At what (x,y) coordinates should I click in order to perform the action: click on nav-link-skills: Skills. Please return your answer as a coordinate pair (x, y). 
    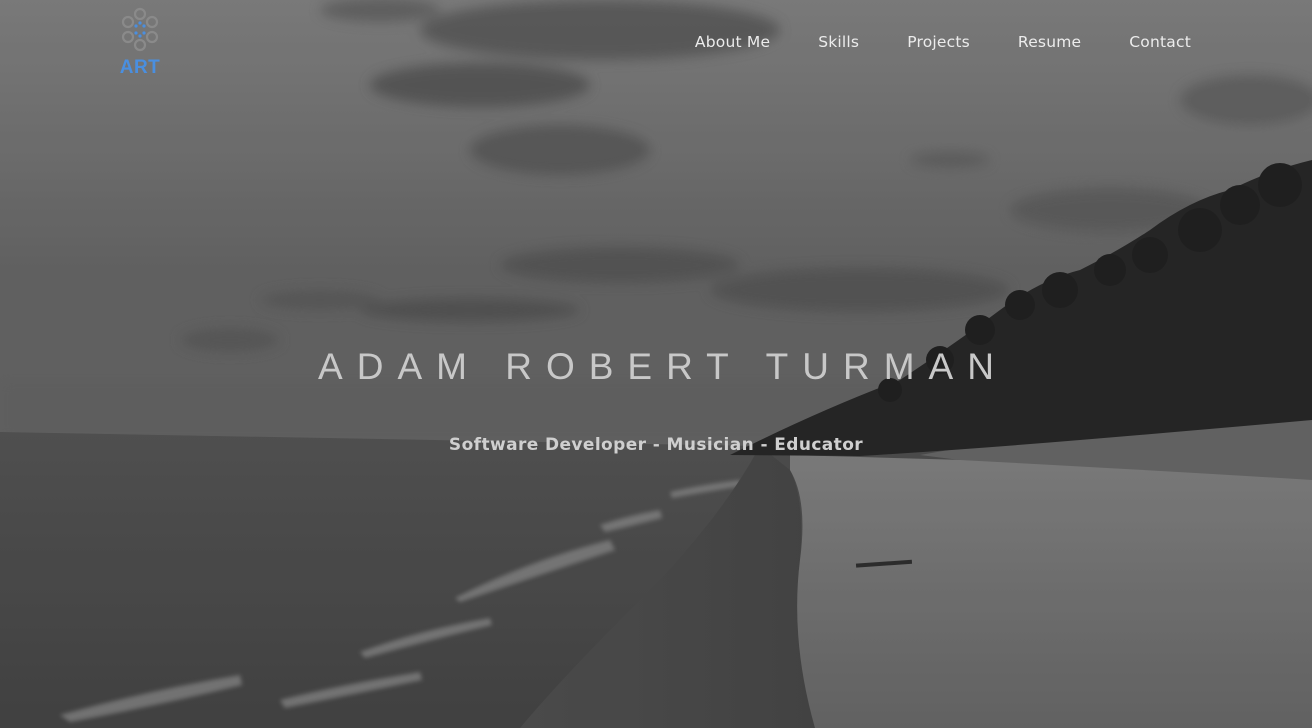
    Looking at the image, I should click on (838, 42).